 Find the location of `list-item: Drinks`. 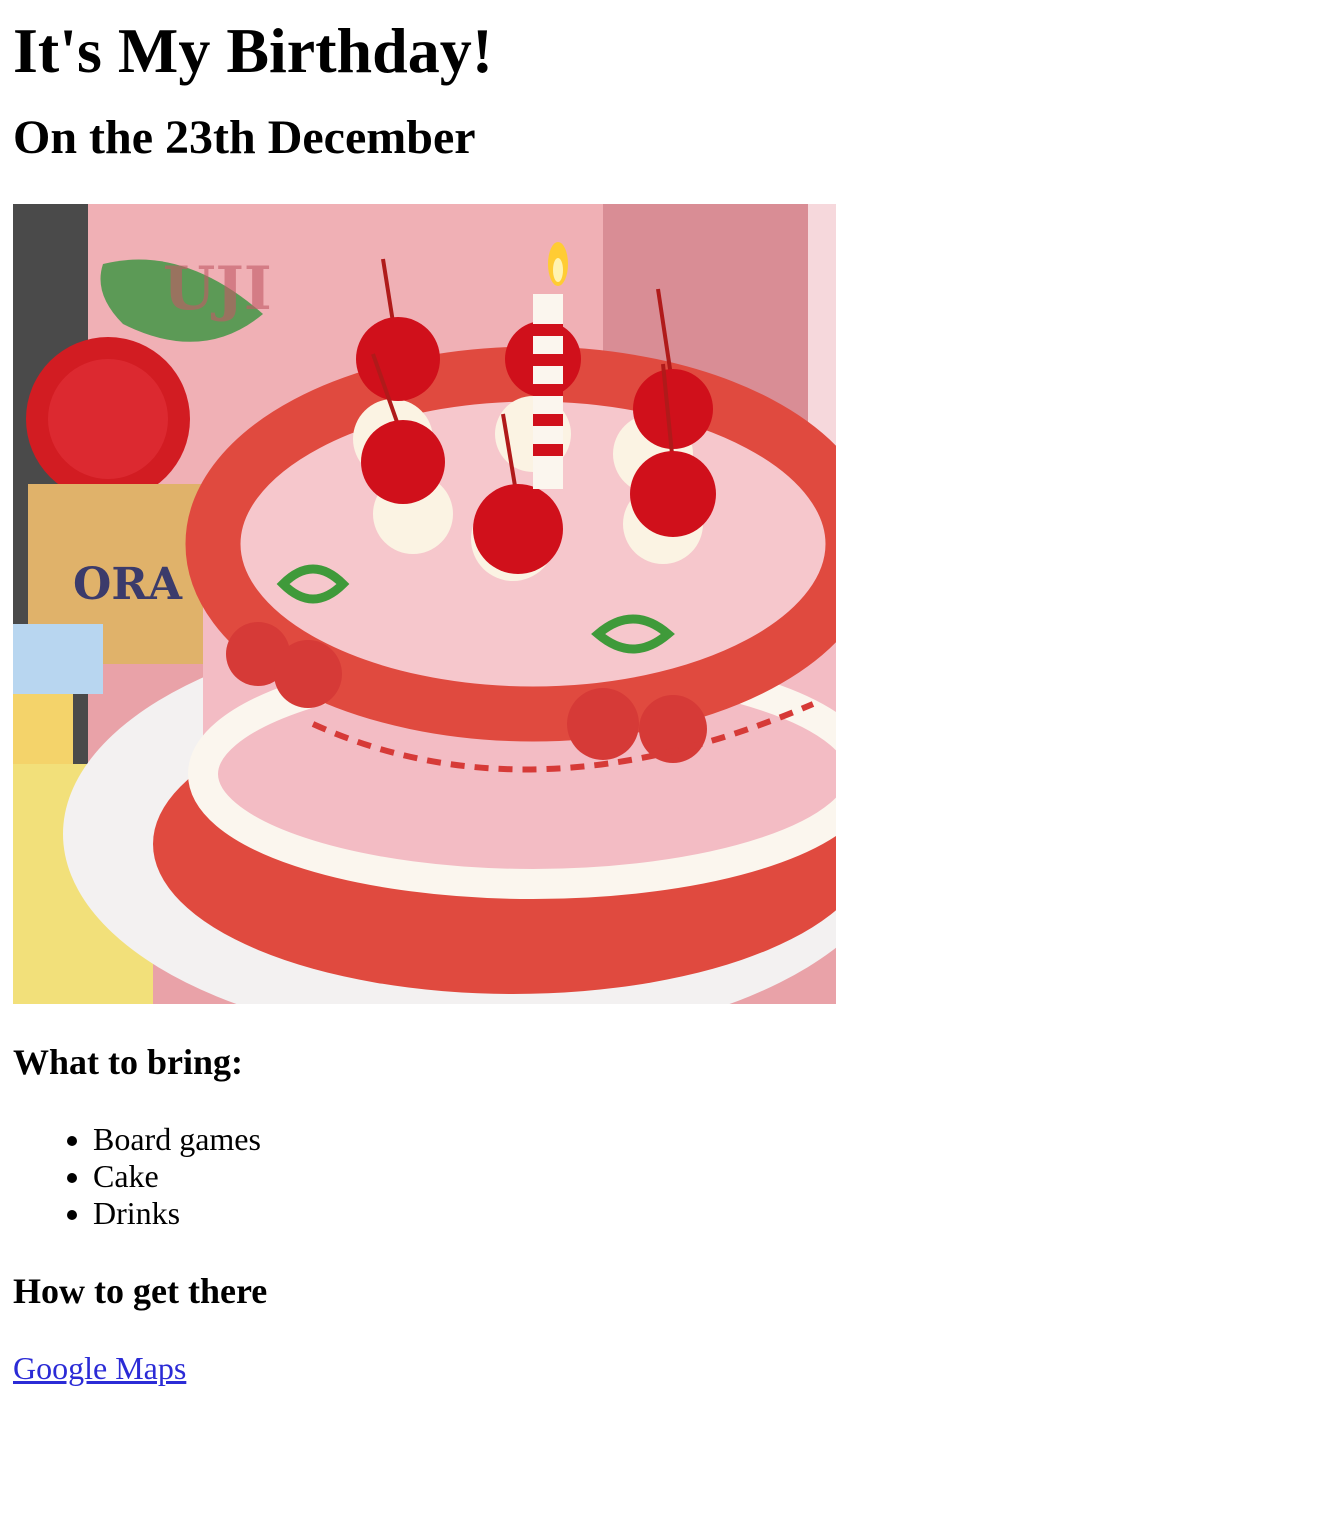

list-item: Drinks is located at coordinates (706, 1213).